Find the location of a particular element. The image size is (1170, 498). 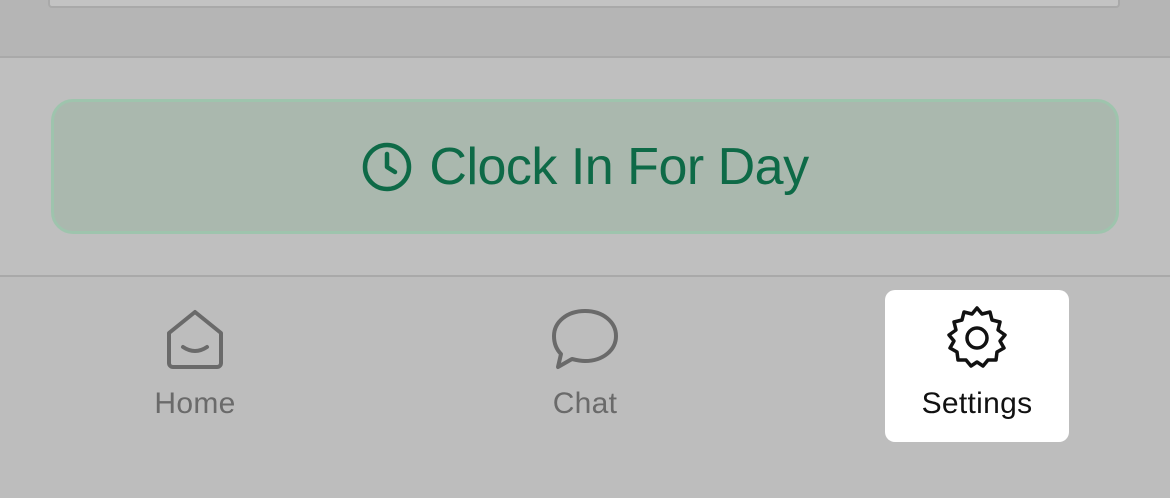

tab-settings-label: Settings is located at coordinates (977, 403).